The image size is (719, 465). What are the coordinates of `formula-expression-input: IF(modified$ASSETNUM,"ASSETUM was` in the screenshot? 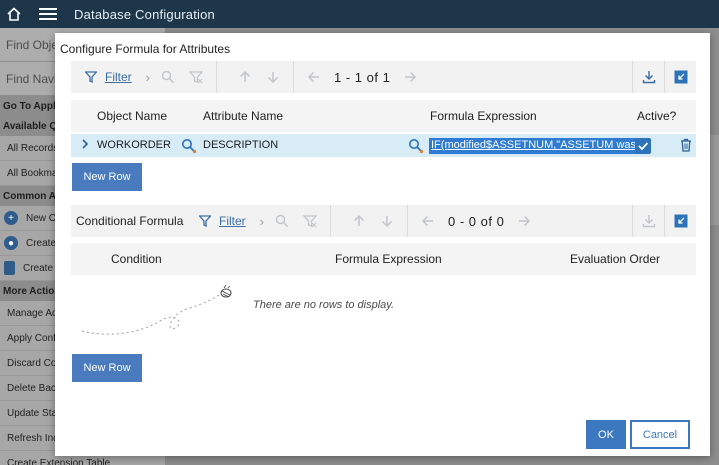 It's located at (538, 146).